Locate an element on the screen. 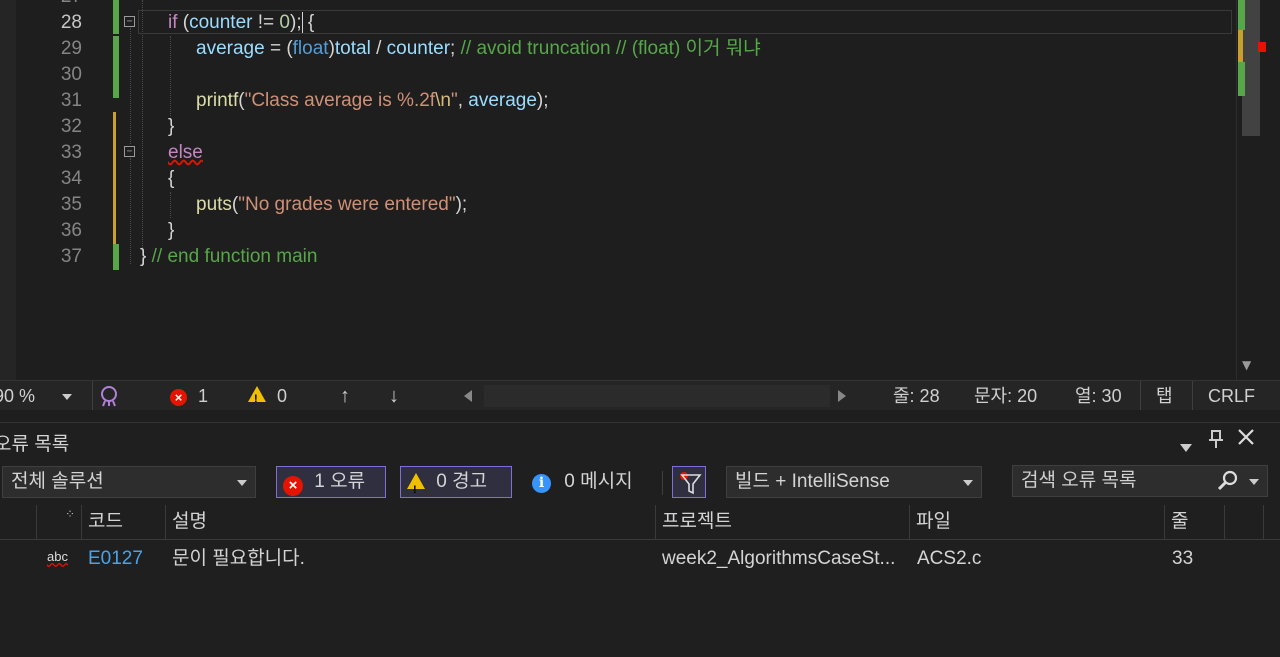 Image resolution: width=1280 pixels, height=657 pixels. error-code-link: E0127 is located at coordinates (115, 559).